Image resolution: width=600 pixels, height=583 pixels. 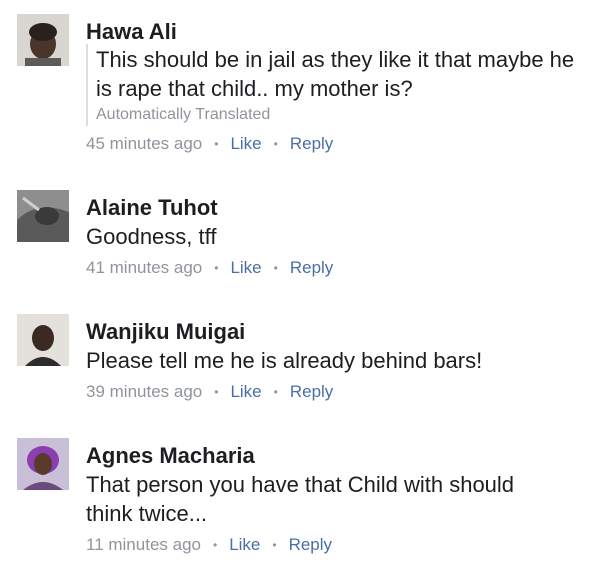 I want to click on comment-meta: 11 minutes ago • Like • Reply, so click(x=209, y=545).